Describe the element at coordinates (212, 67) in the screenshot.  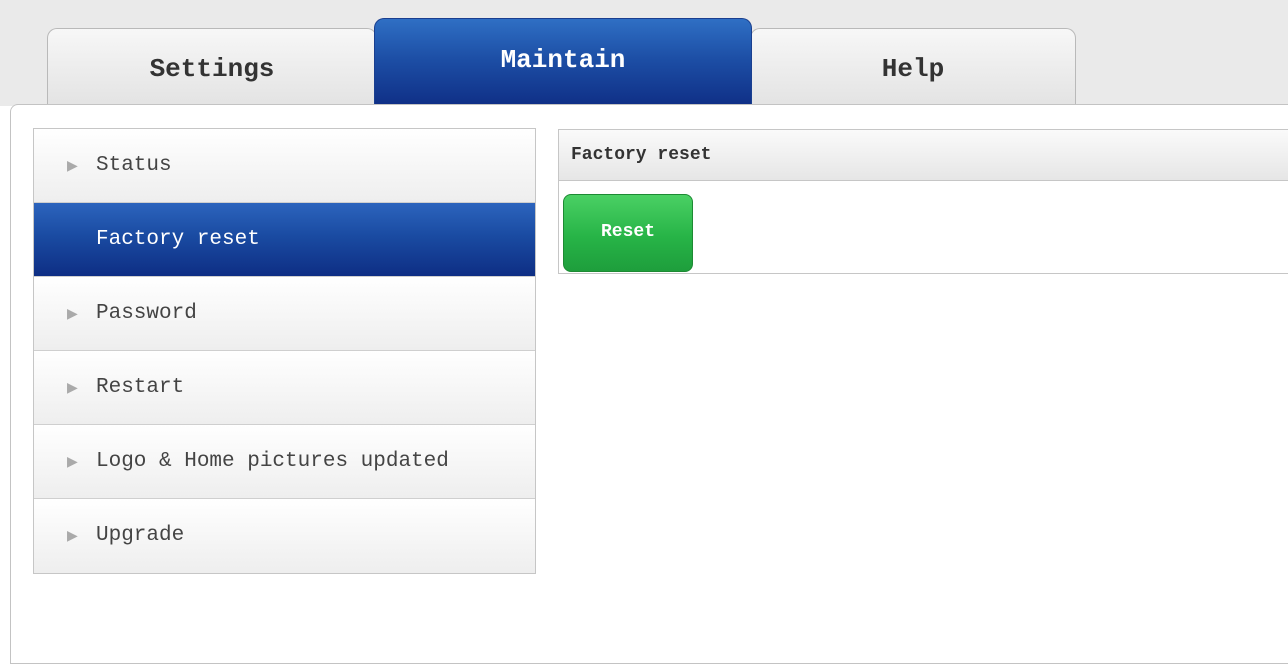
I see `tab-settings: Settings` at that location.